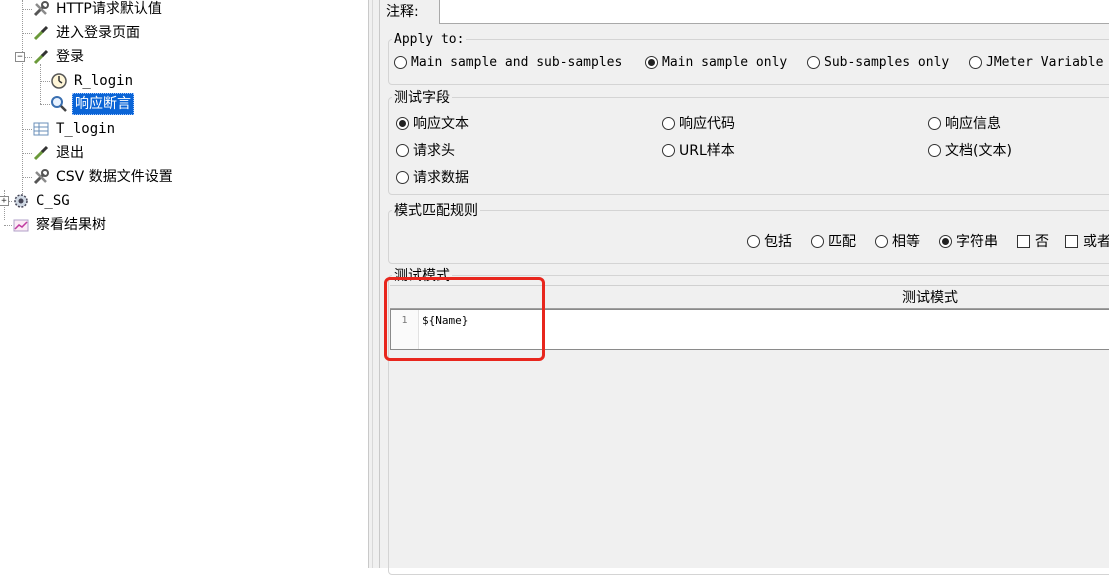 The height and width of the screenshot is (575, 1109). I want to click on tree-item-enter-login-page: 进入登录页面, so click(87, 33).